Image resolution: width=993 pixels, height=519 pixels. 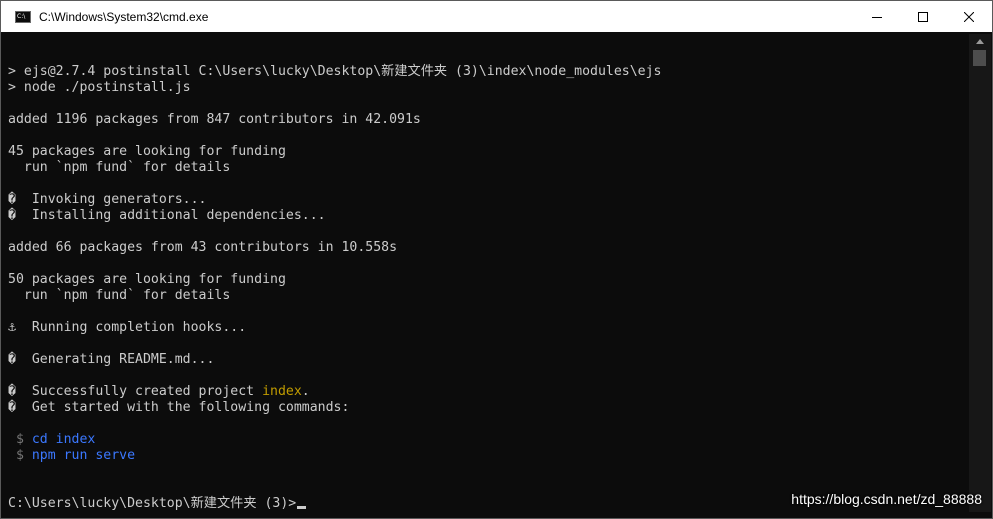 What do you see at coordinates (305, 391) in the screenshot?
I see `console-text: .` at bounding box center [305, 391].